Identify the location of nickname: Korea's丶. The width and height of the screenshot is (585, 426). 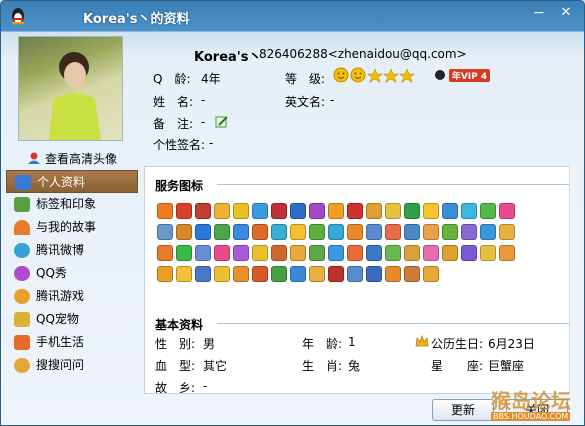
(228, 57).